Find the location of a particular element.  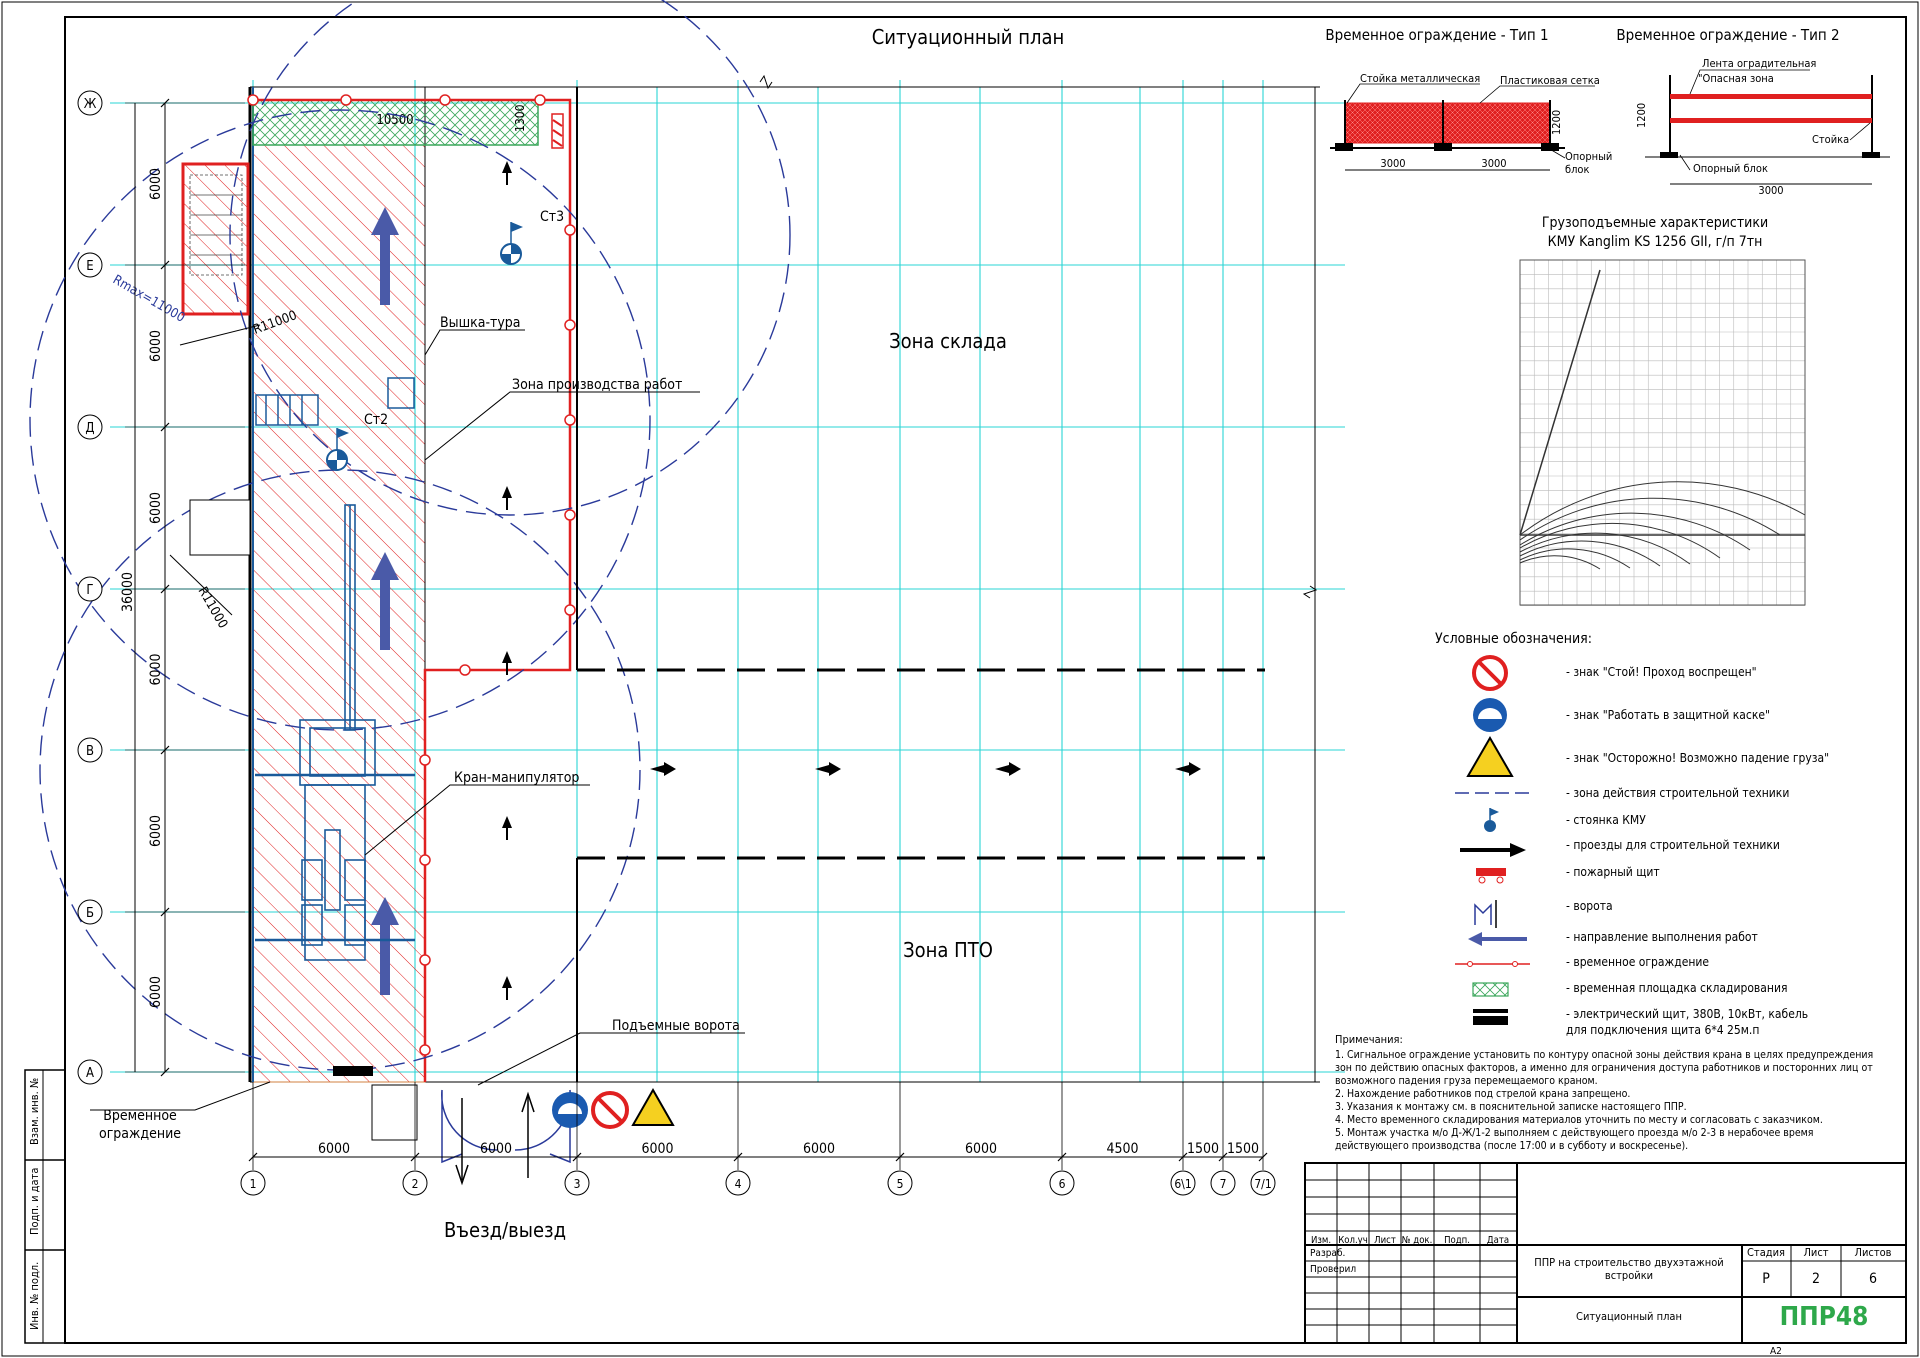

fence2-title: Временное ограждение - Тип 2 is located at coordinates (1727, 35).